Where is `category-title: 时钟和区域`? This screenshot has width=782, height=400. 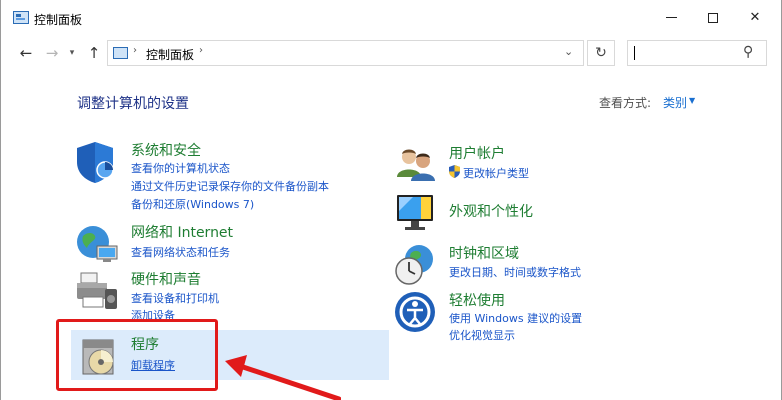 category-title: 时钟和区域 is located at coordinates (484, 253).